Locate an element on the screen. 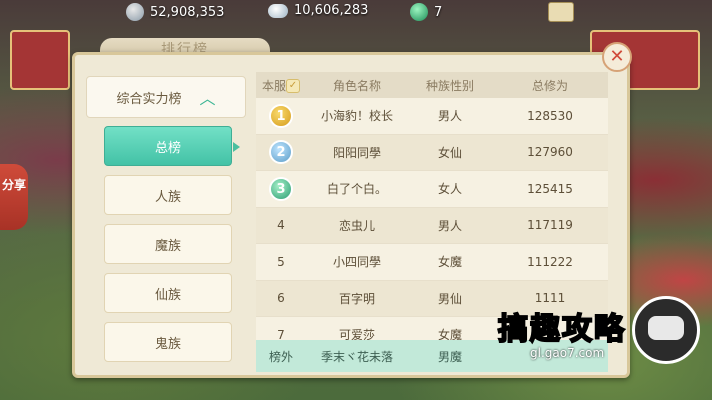 The image size is (712, 400). header-race: 种族性别 is located at coordinates (449, 85).